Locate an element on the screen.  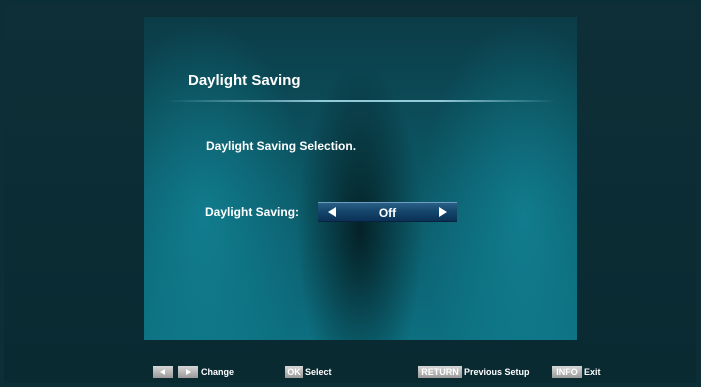
right-key-icon is located at coordinates (188, 372).